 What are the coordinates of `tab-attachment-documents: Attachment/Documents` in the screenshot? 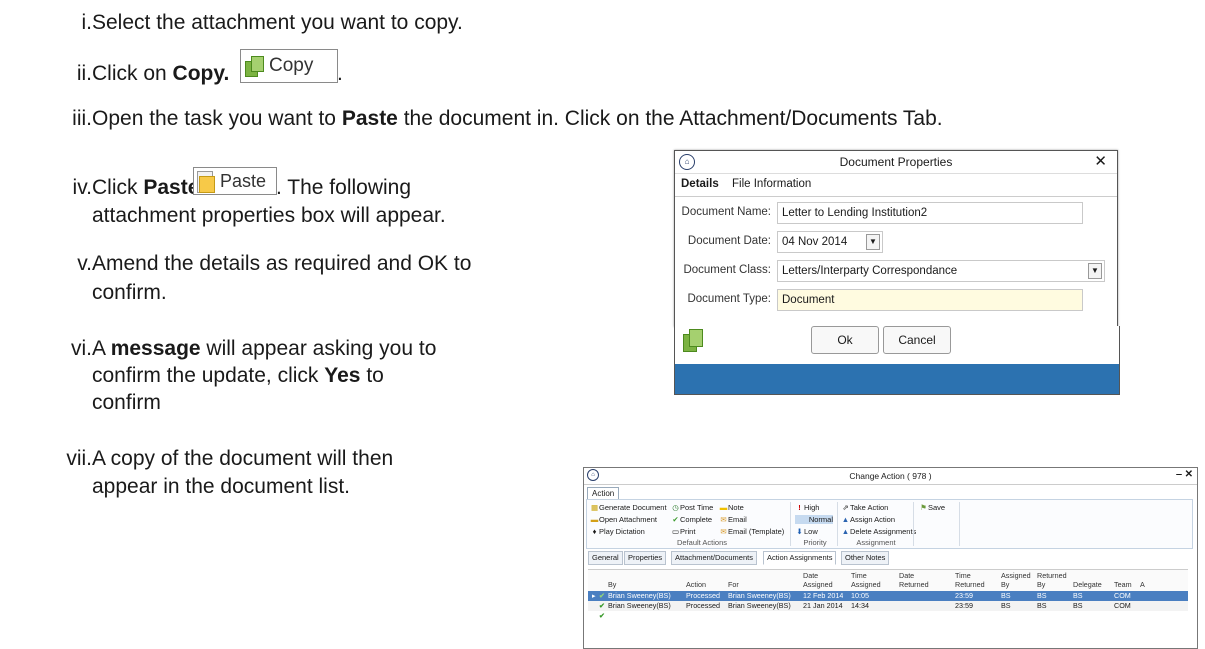 It's located at (714, 558).